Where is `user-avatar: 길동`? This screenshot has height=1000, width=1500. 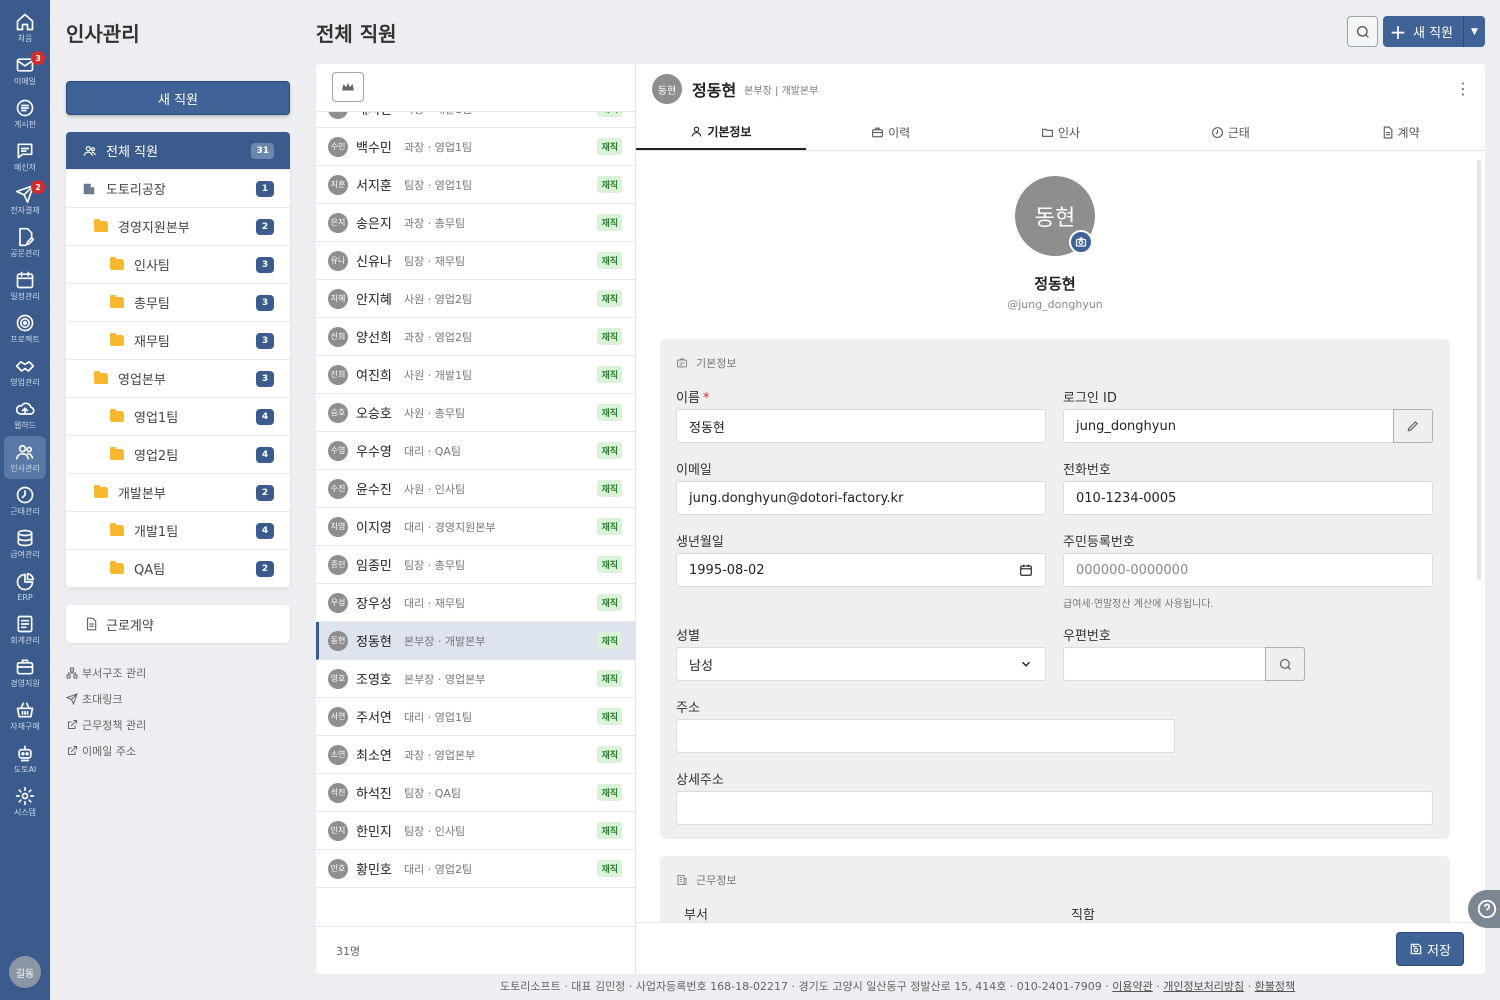 user-avatar: 길동 is located at coordinates (25, 972).